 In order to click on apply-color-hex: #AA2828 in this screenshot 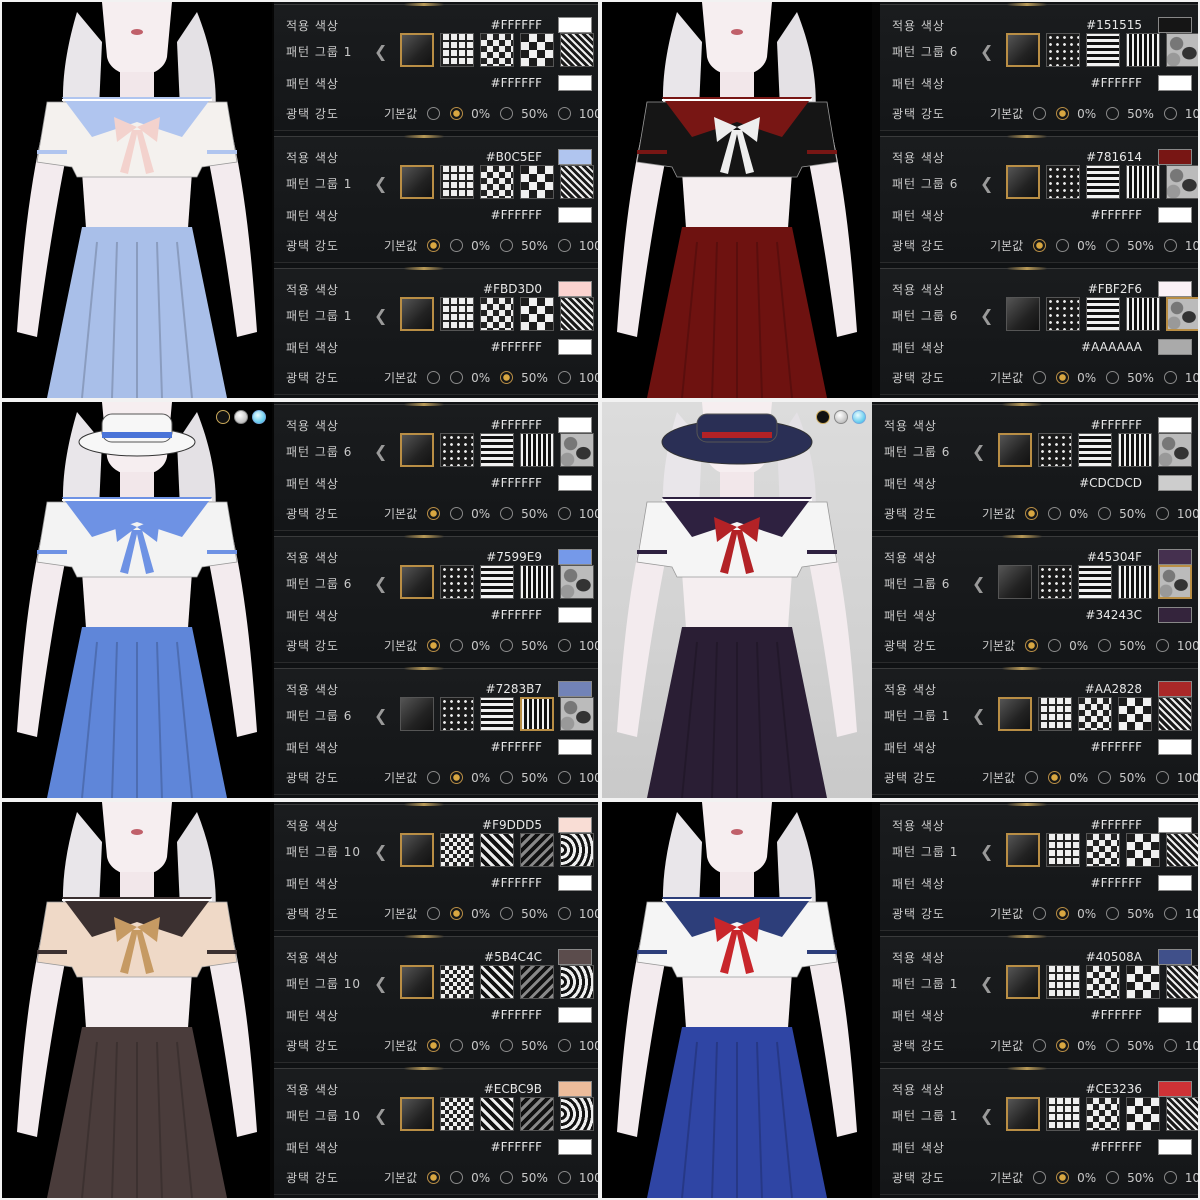, I will do `click(1113, 689)`.